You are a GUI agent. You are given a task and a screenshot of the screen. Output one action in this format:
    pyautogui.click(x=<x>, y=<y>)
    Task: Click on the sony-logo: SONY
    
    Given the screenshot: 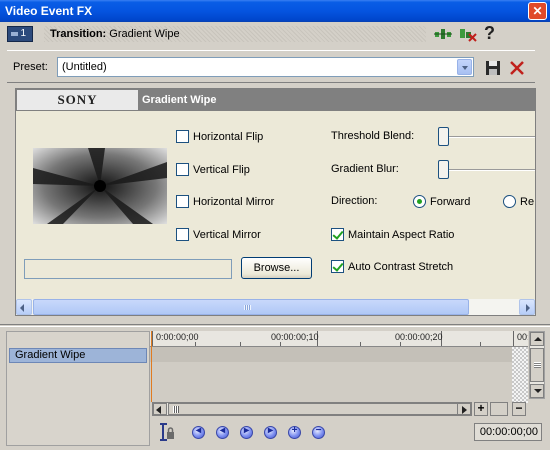 What is the action you would take?
    pyautogui.click(x=77, y=100)
    